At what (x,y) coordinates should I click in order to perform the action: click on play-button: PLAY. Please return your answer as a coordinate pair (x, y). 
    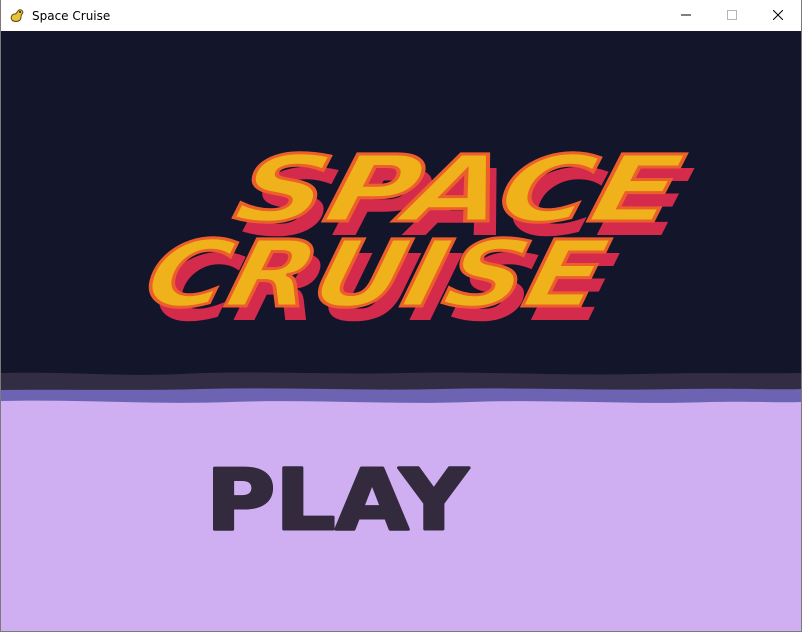
    Looking at the image, I should click on (338, 498).